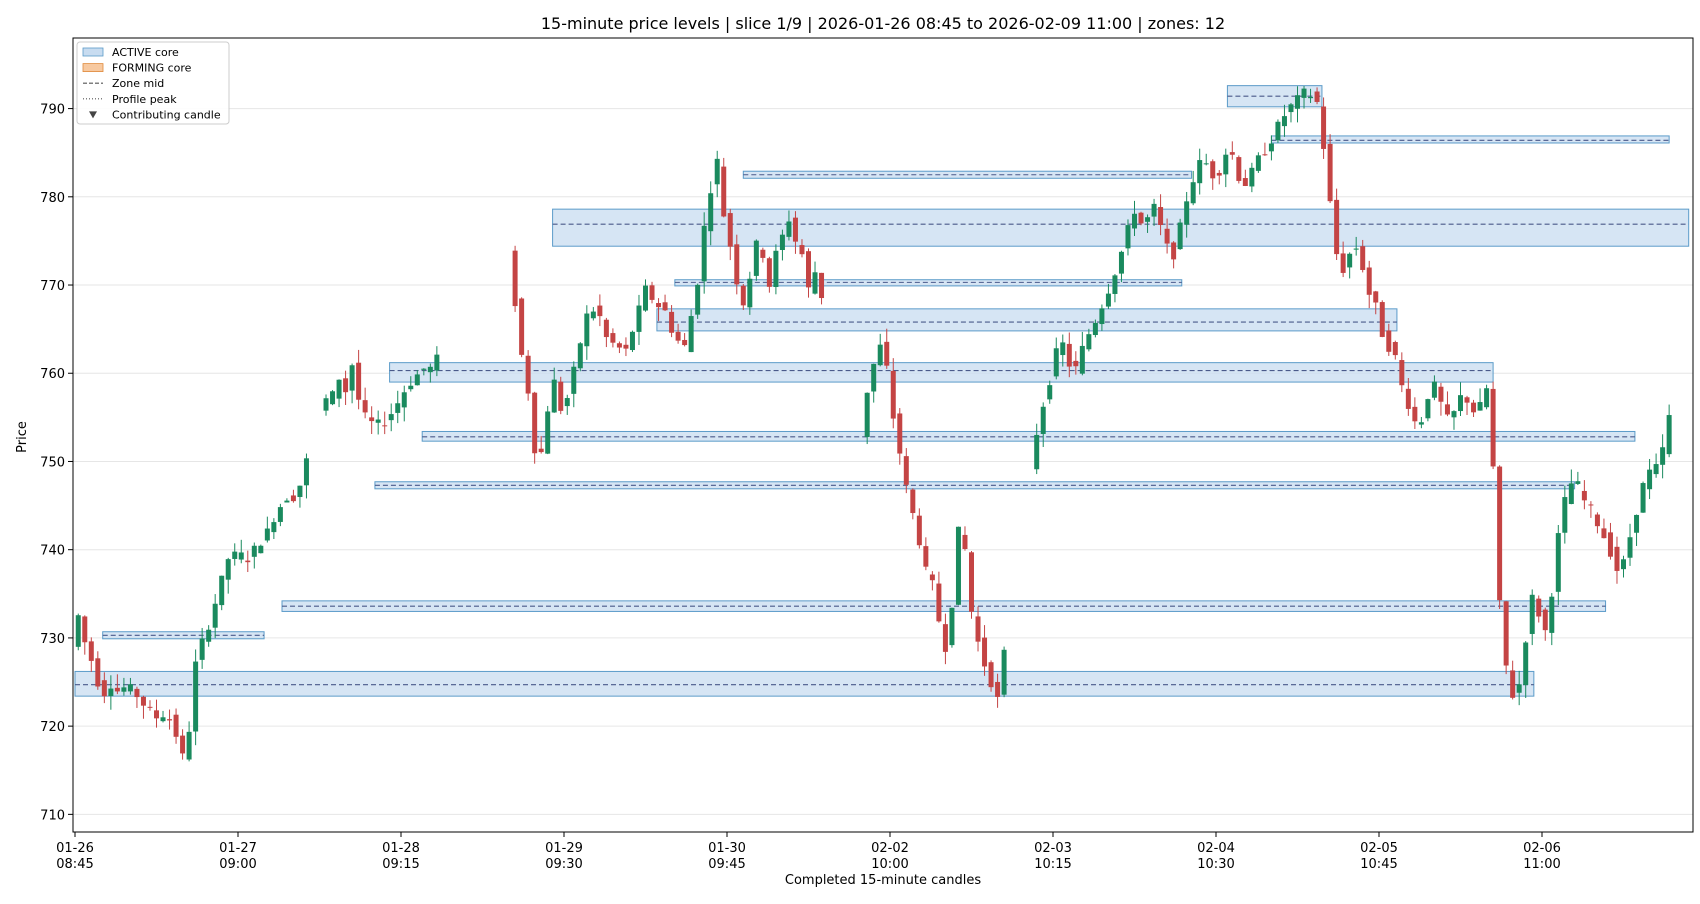  I want to click on x-tick-label: 02-02 10:00, so click(890, 856).